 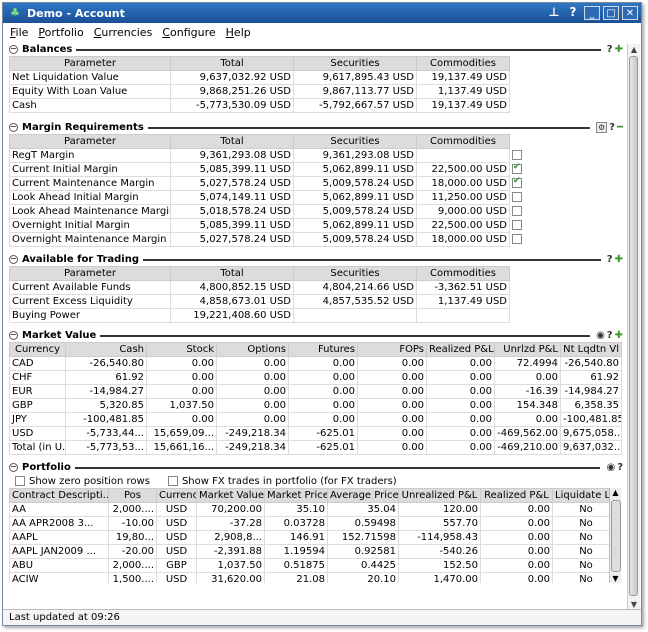 What do you see at coordinates (611, 13) in the screenshot?
I see `maximize-button: □` at bounding box center [611, 13].